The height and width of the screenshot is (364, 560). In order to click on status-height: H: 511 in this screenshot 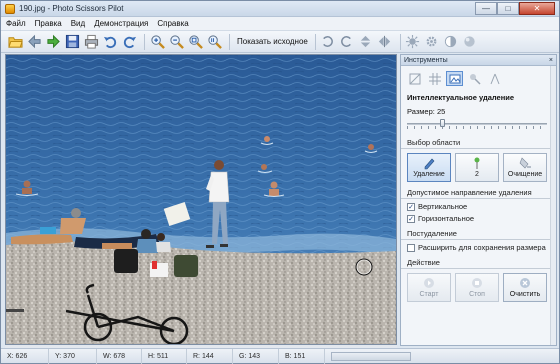, I will do `click(164, 356)`.